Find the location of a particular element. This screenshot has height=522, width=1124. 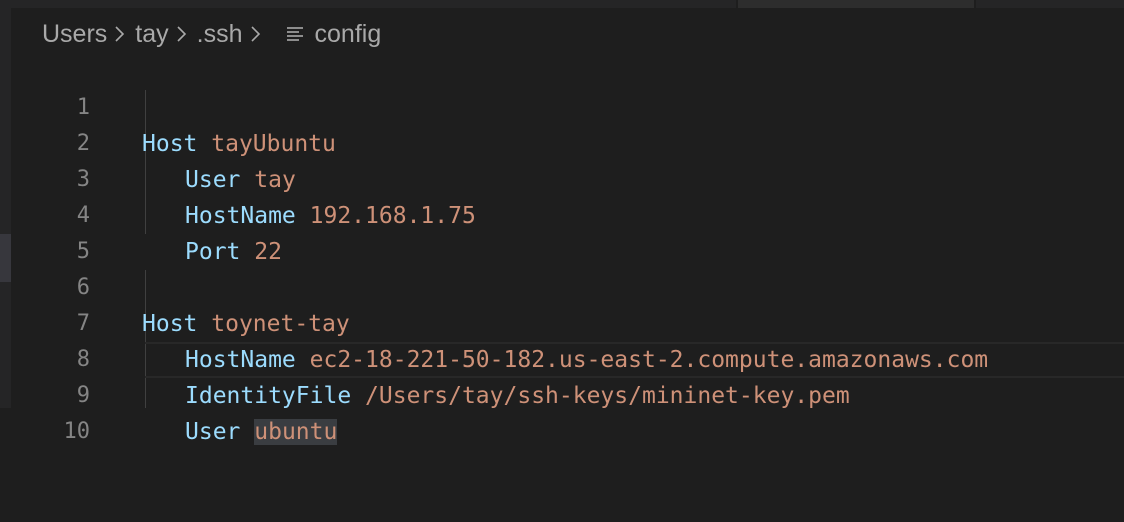

config-value-highlighted: ubuntu is located at coordinates (296, 432).